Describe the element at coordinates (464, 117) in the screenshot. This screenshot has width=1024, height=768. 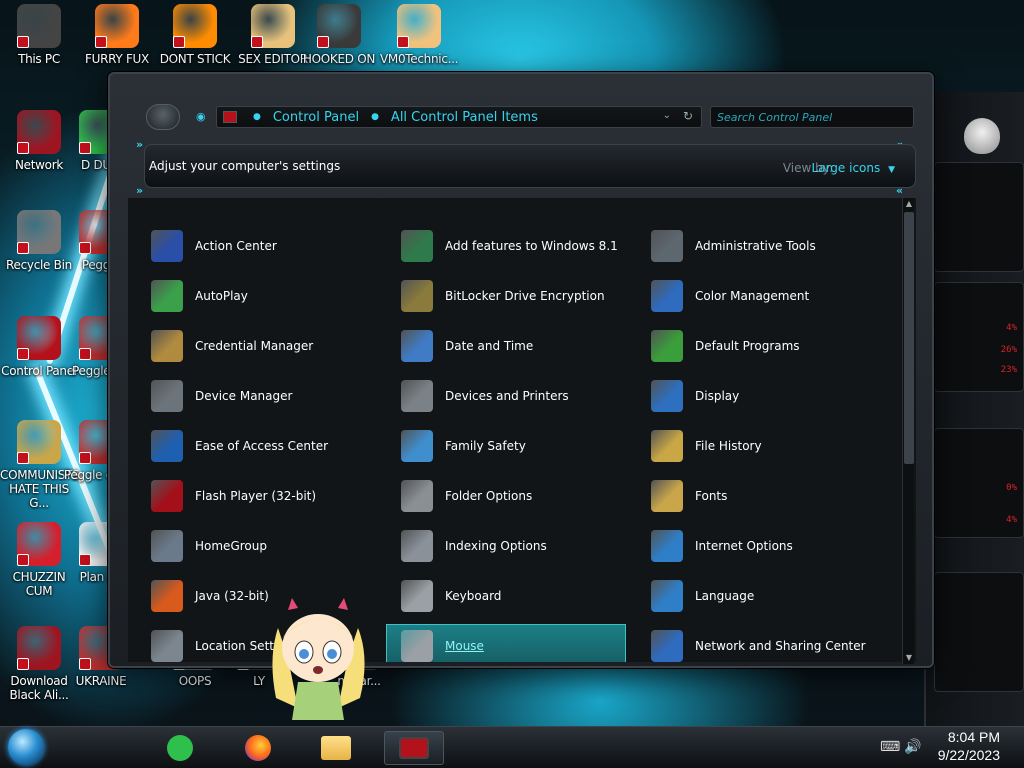
I see `breadcrumb-all-items: All Control Panel Items` at that location.